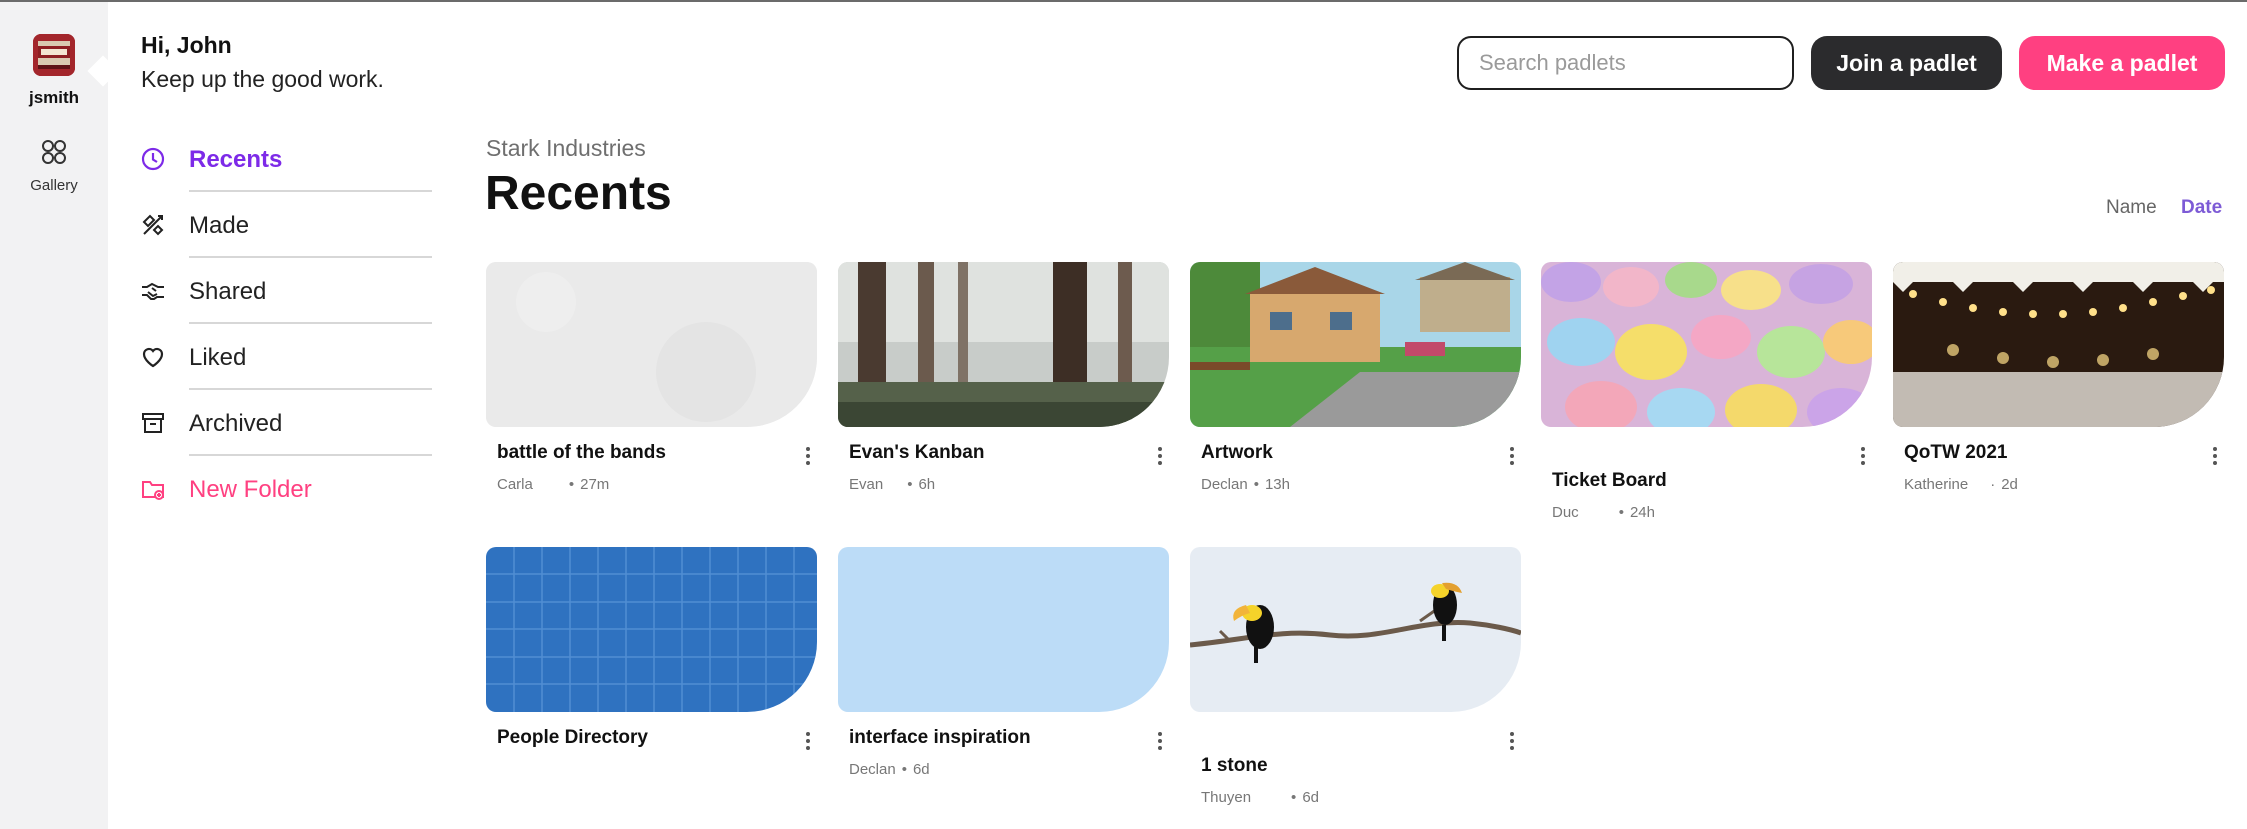  Describe the element at coordinates (1609, 481) in the screenshot. I see `card-title: Ticket Board` at that location.